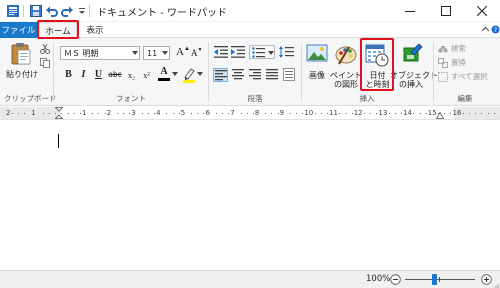 The image size is (500, 288). What do you see at coordinates (446, 11) in the screenshot?
I see `maximize-button` at bounding box center [446, 11].